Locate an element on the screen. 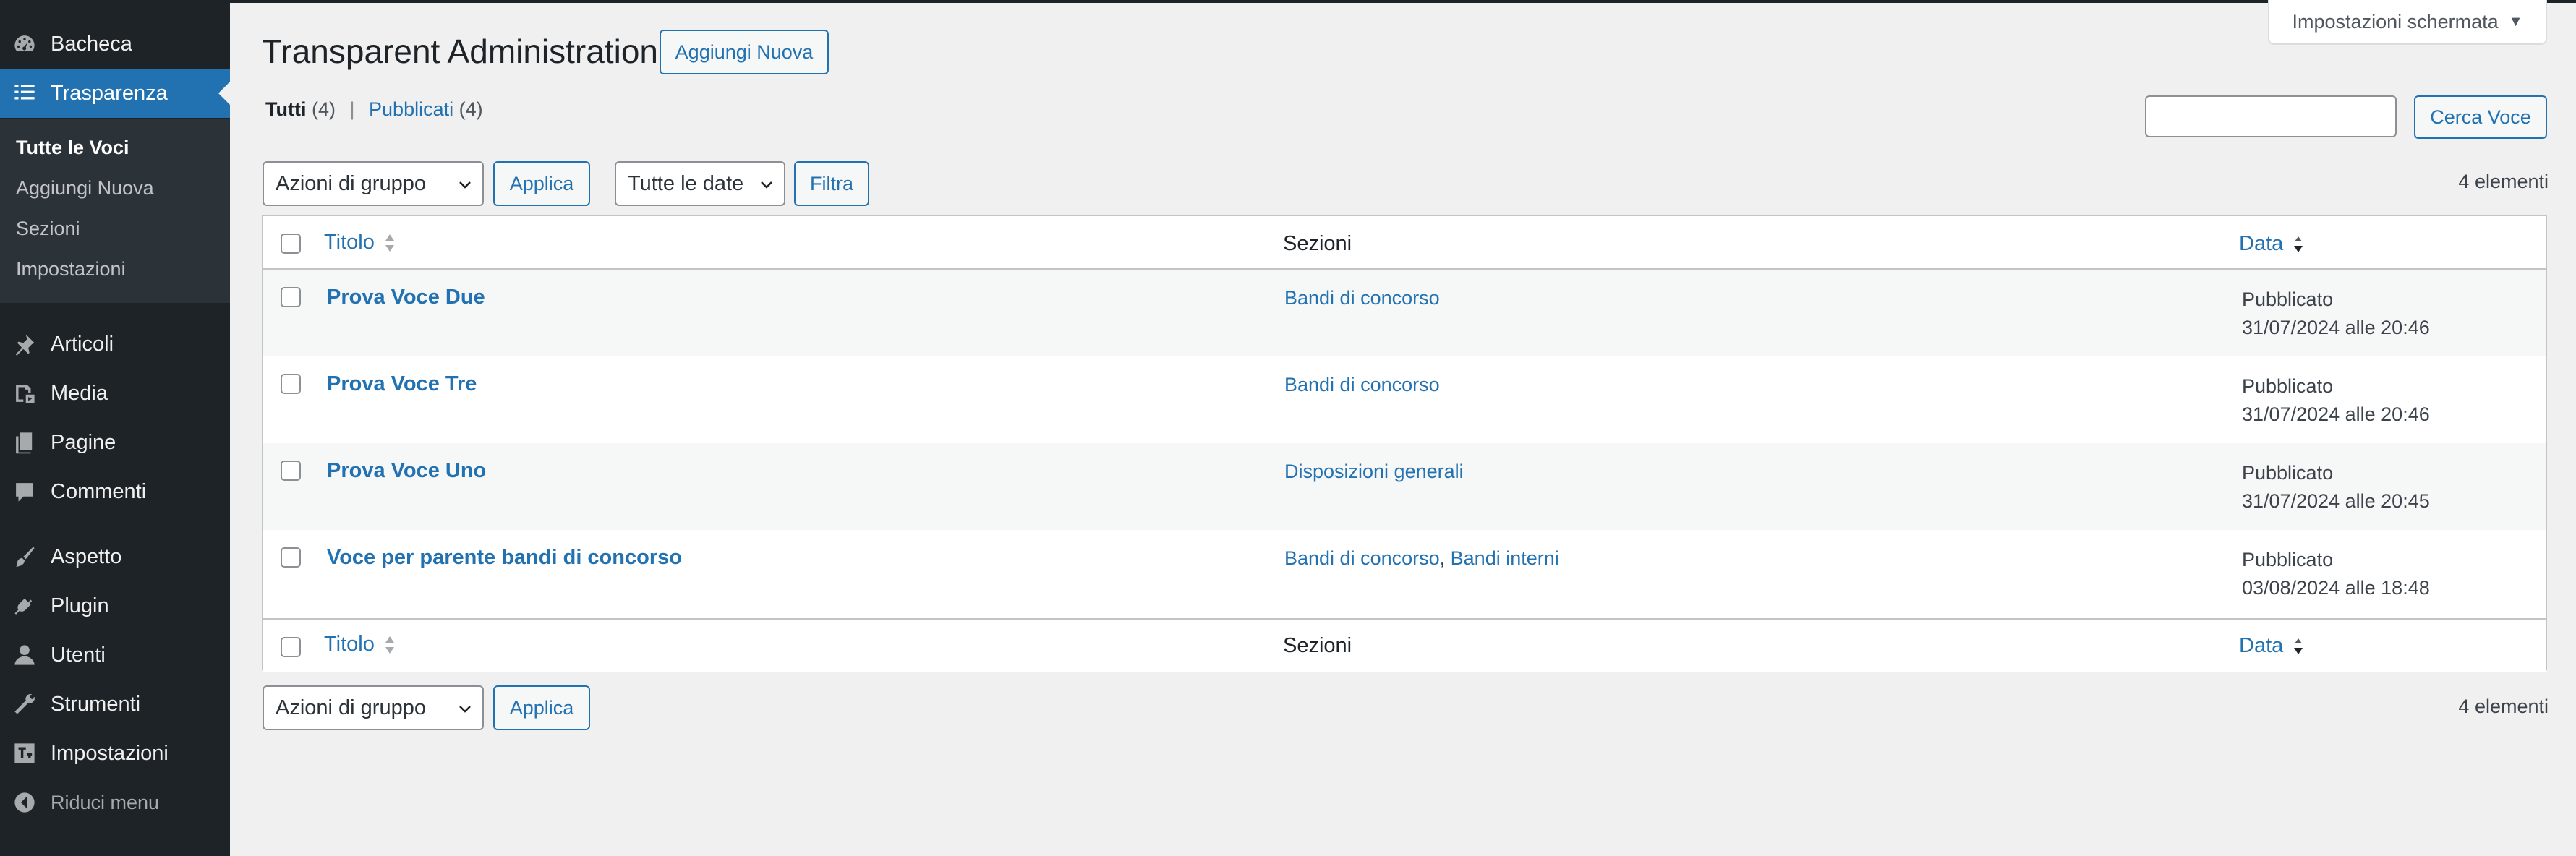 The width and height of the screenshot is (2576, 856). row-datetime: 31/07/2024 alle 20:46 is located at coordinates (2336, 327).